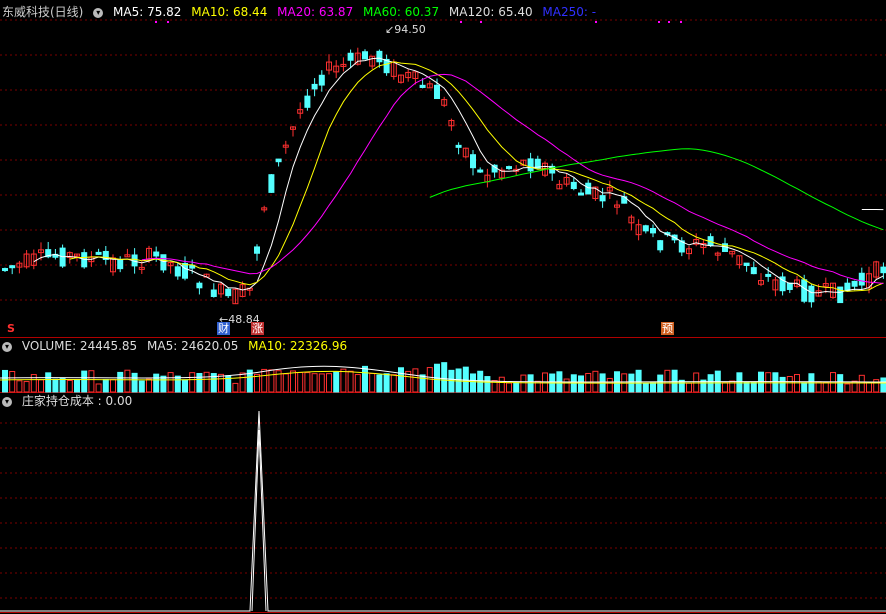  What do you see at coordinates (656, 189) in the screenshot?
I see `ma60-line` at bounding box center [656, 189].